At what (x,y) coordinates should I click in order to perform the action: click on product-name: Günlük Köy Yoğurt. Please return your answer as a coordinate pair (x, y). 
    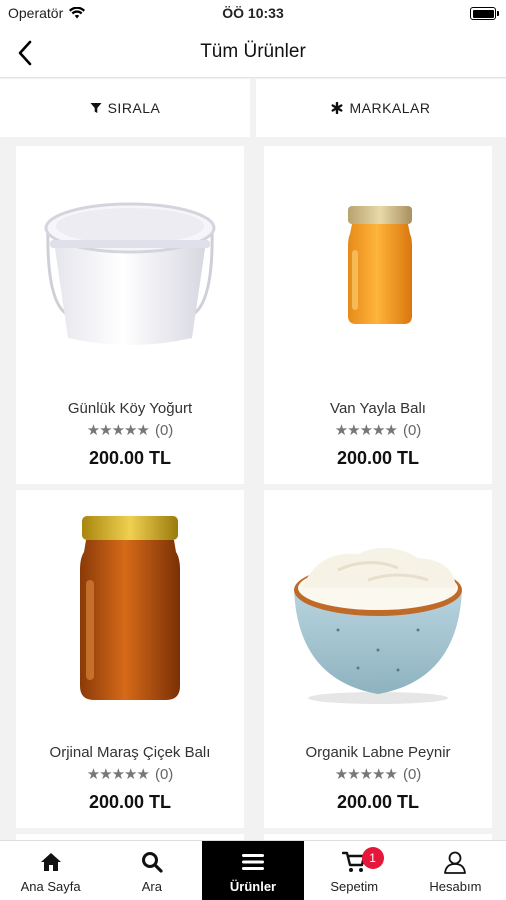
    Looking at the image, I should click on (130, 408).